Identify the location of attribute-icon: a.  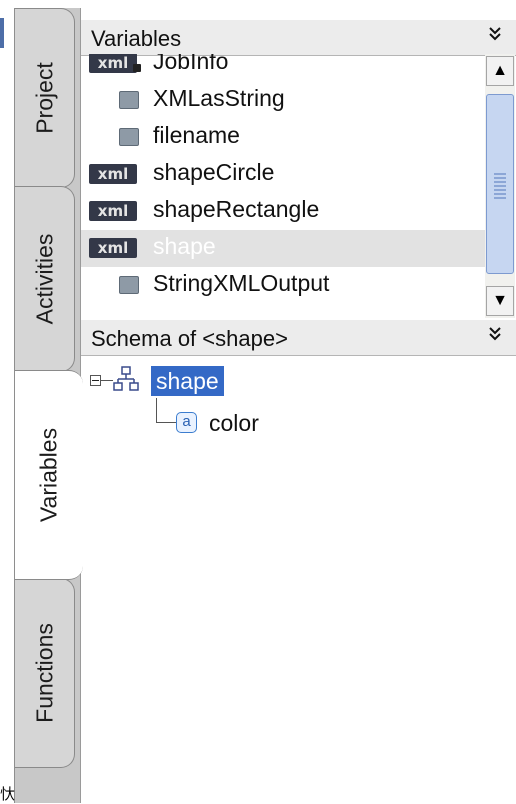
(186, 422).